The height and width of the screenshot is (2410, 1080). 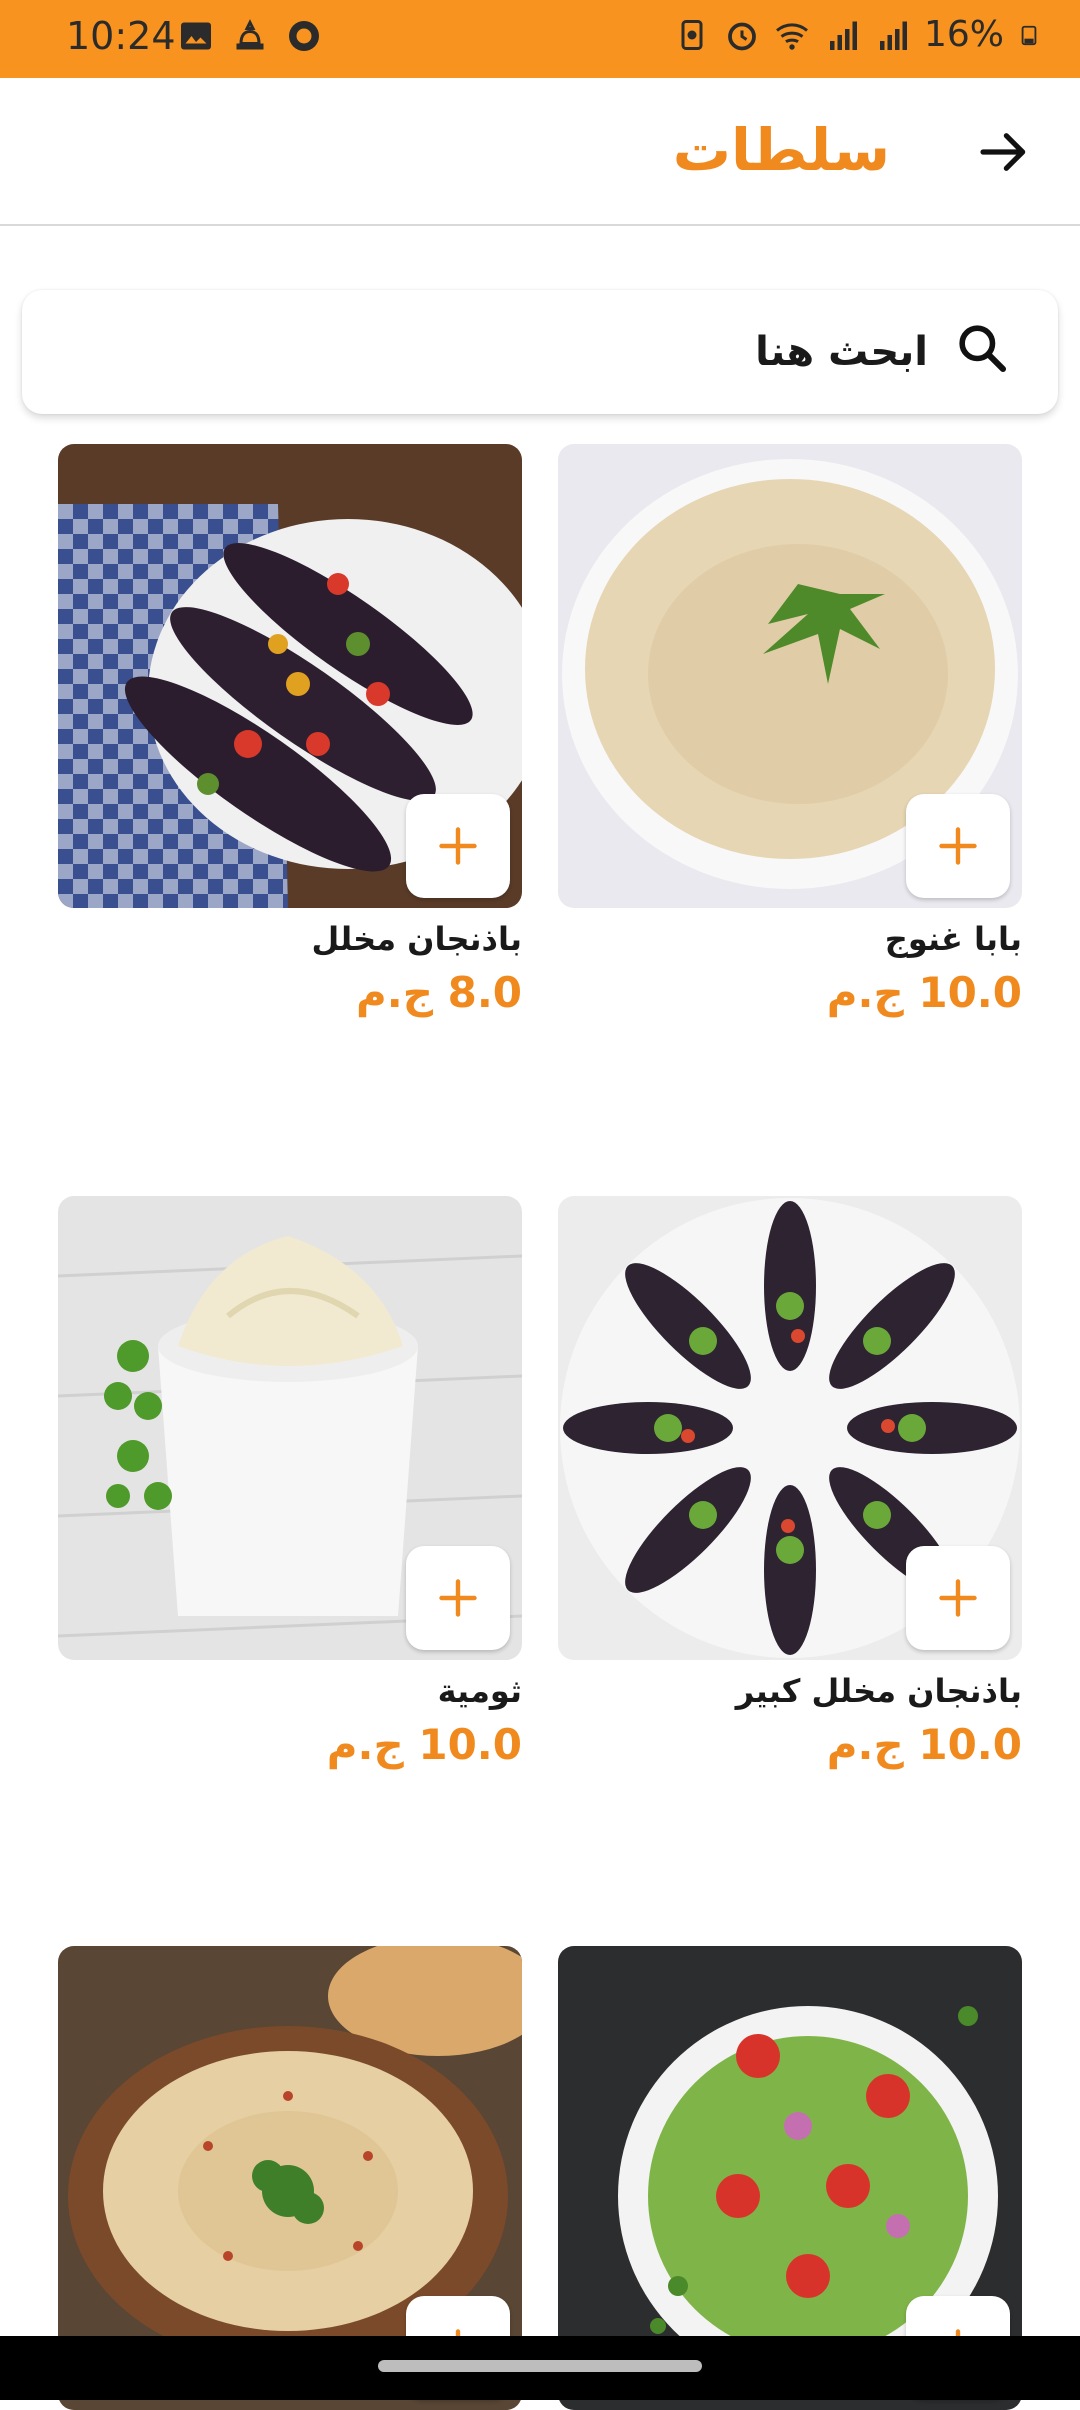 What do you see at coordinates (963, 34) in the screenshot?
I see `battery-percent: 16%` at bounding box center [963, 34].